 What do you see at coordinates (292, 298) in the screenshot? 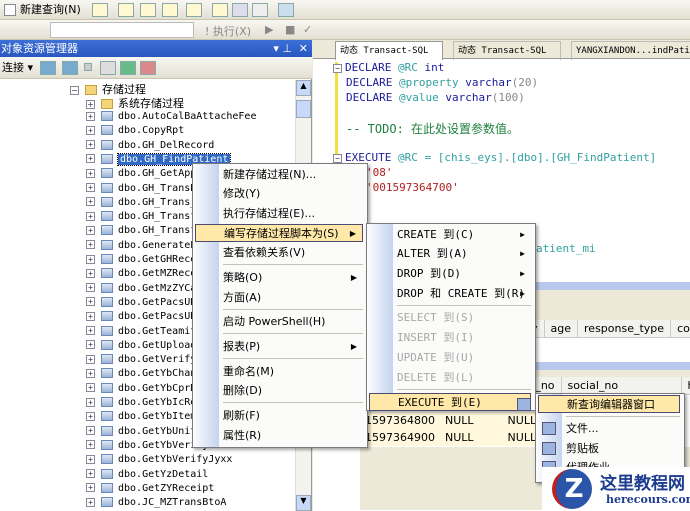
I see `menu-item: 方面(A)` at bounding box center [292, 298].